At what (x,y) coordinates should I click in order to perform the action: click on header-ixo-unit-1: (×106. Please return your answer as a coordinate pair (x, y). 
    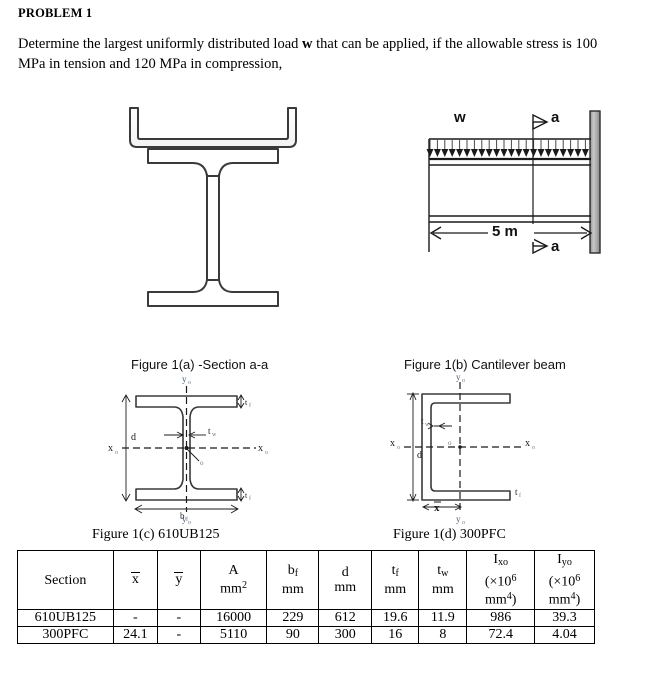
    Looking at the image, I should click on (500, 580).